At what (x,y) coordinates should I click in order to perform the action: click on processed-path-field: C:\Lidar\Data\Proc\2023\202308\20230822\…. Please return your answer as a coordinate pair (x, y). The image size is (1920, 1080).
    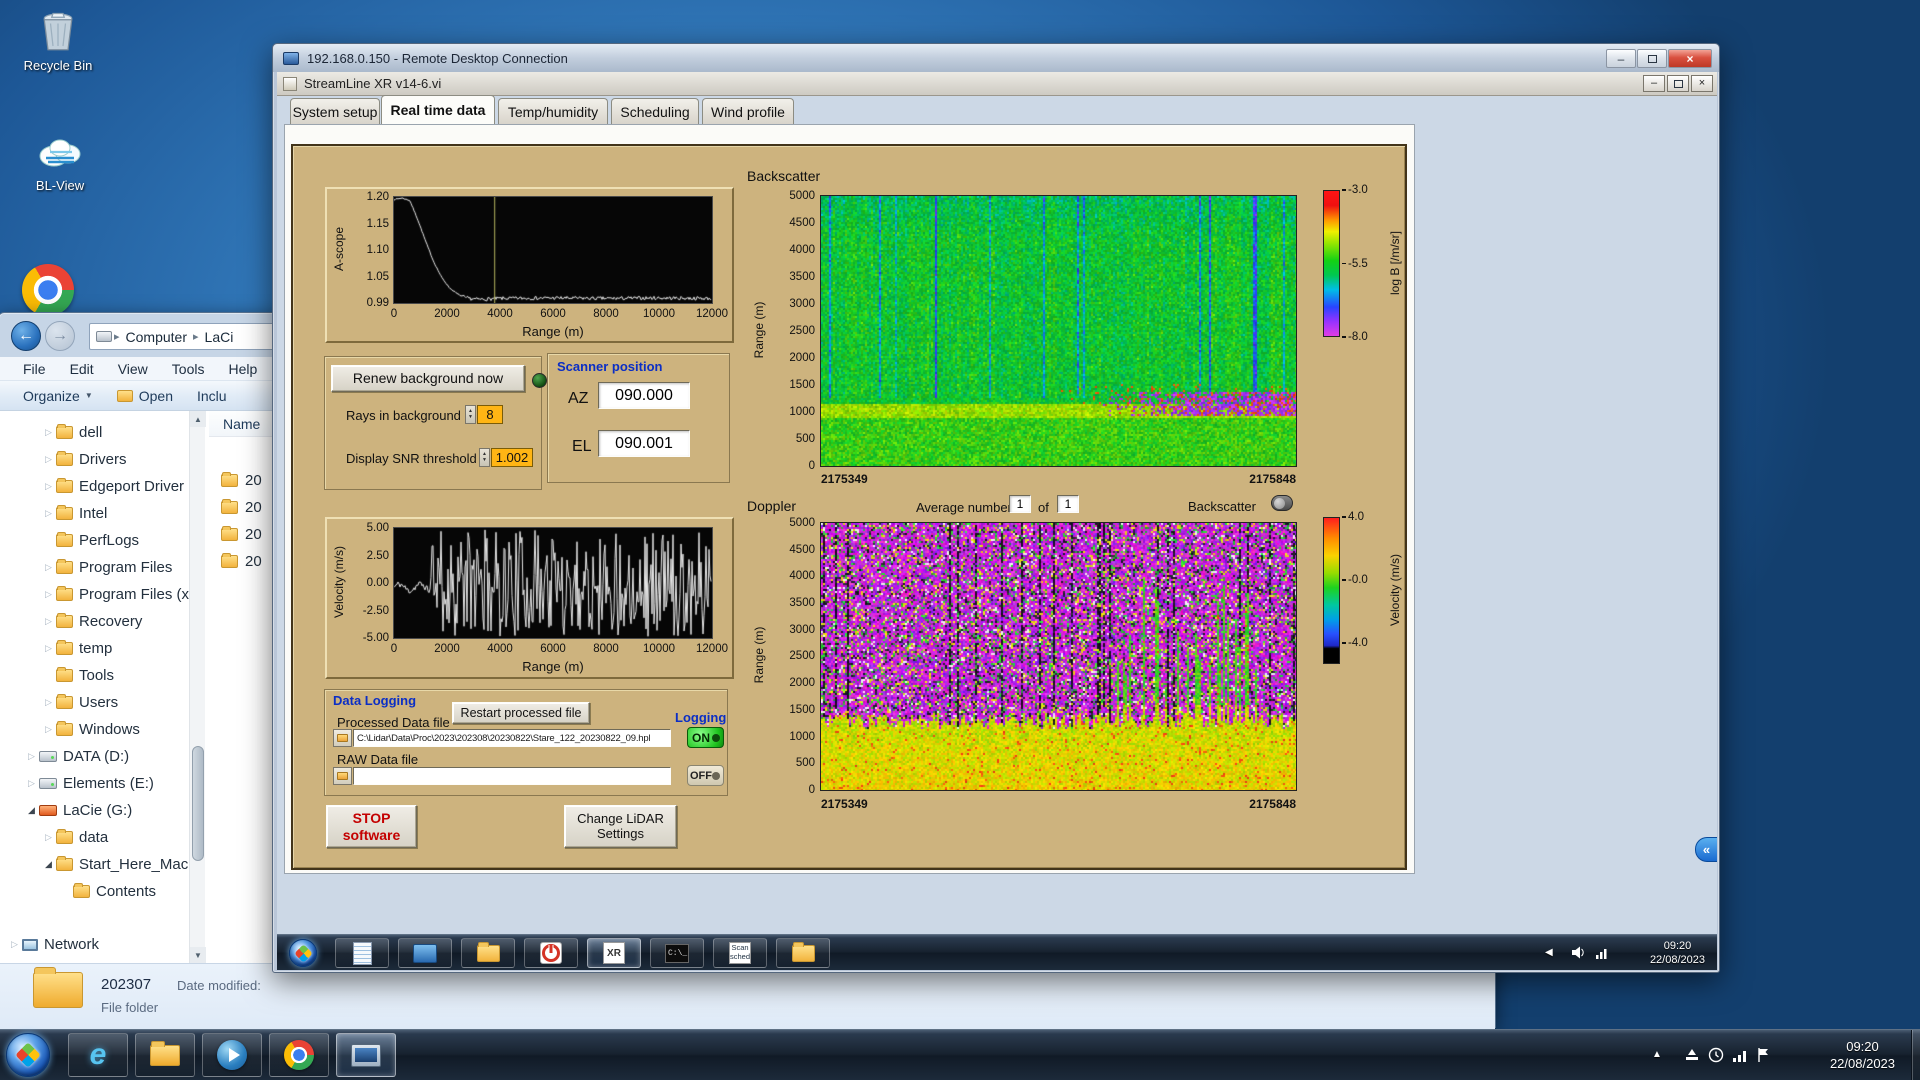
    Looking at the image, I should click on (512, 738).